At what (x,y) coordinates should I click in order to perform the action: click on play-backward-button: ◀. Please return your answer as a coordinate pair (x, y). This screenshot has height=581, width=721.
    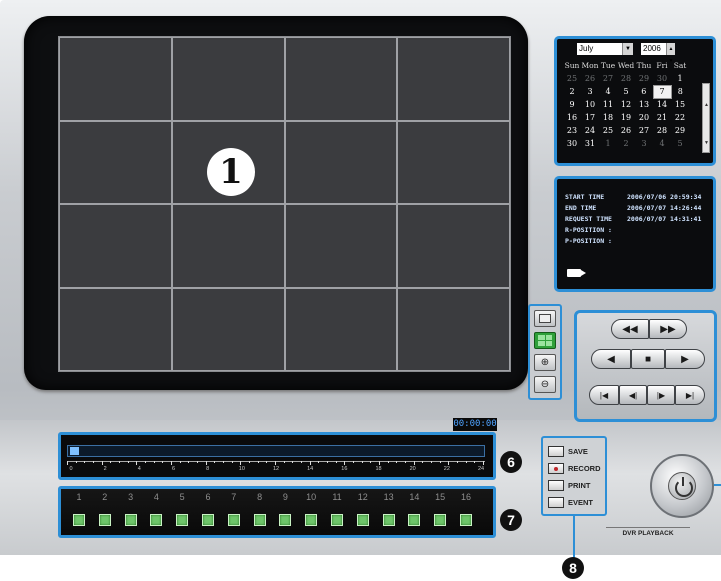
    Looking at the image, I should click on (611, 359).